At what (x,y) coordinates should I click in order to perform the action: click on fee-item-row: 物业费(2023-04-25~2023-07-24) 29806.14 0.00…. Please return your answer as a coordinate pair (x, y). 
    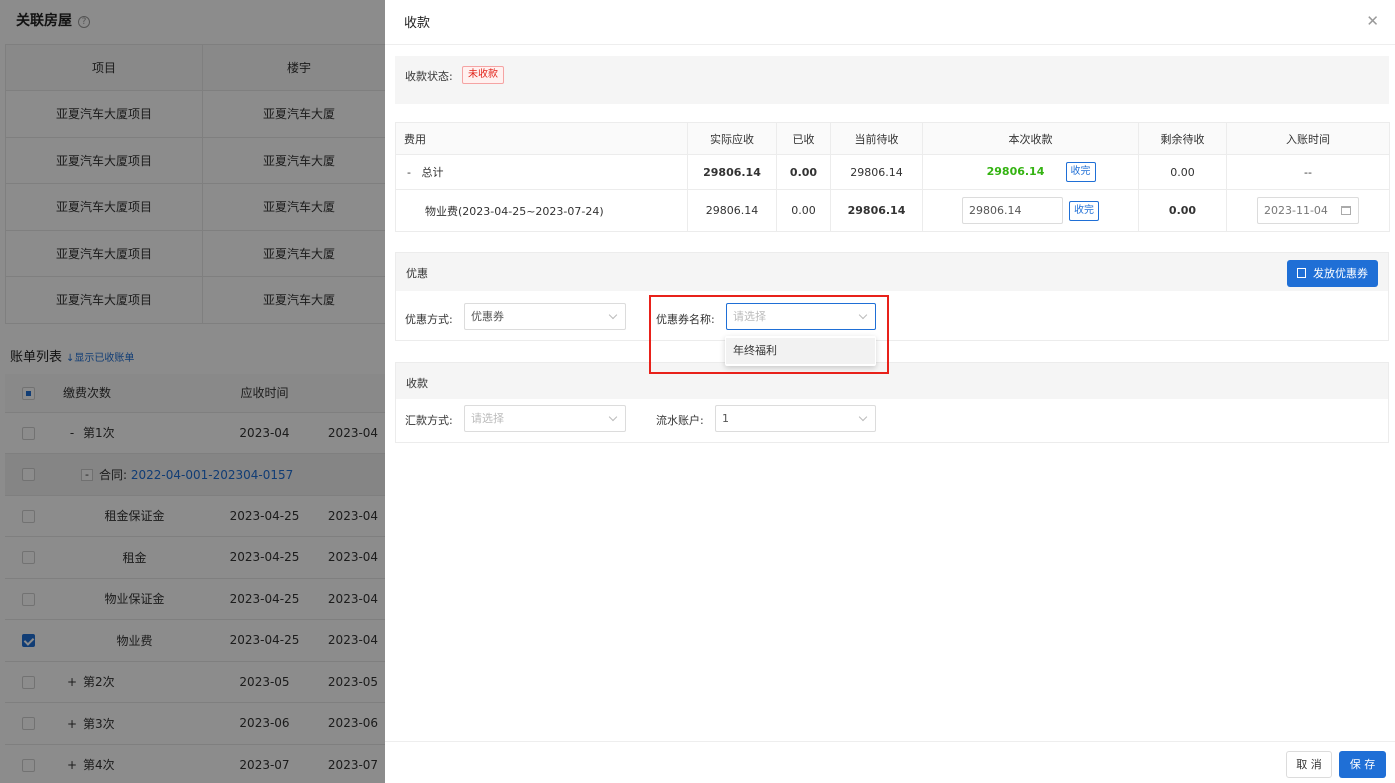
    Looking at the image, I should click on (892, 210).